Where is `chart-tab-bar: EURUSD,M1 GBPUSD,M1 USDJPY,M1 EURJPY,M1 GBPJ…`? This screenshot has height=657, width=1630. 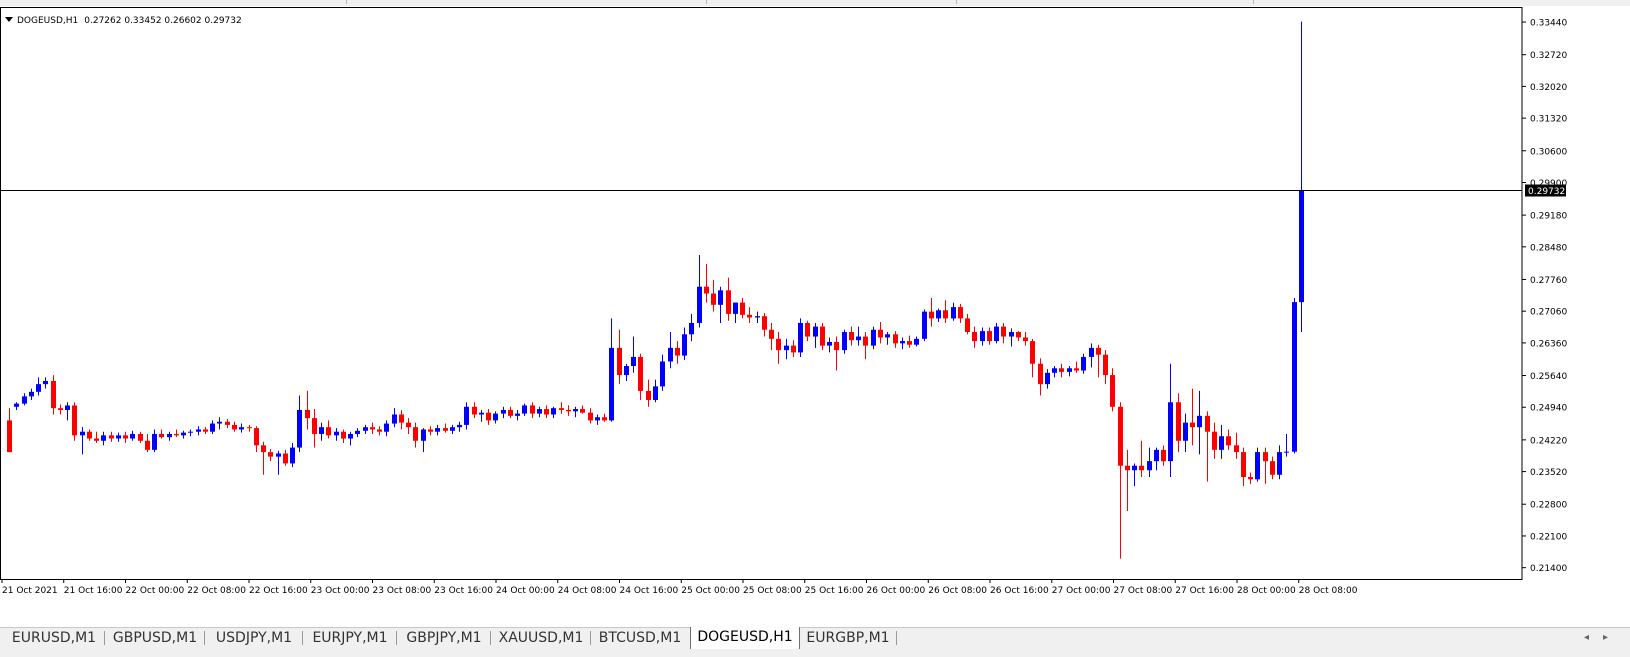
chart-tab-bar: EURUSD,M1 GBPUSD,M1 USDJPY,M1 EURJPY,M1 GBPJ… is located at coordinates (815, 638).